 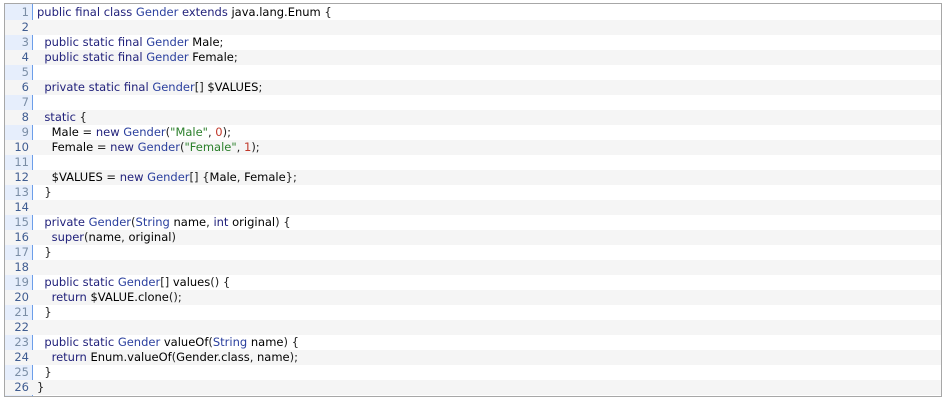 I want to click on code-text: public static Gender[] values() {, so click(x=137, y=282).